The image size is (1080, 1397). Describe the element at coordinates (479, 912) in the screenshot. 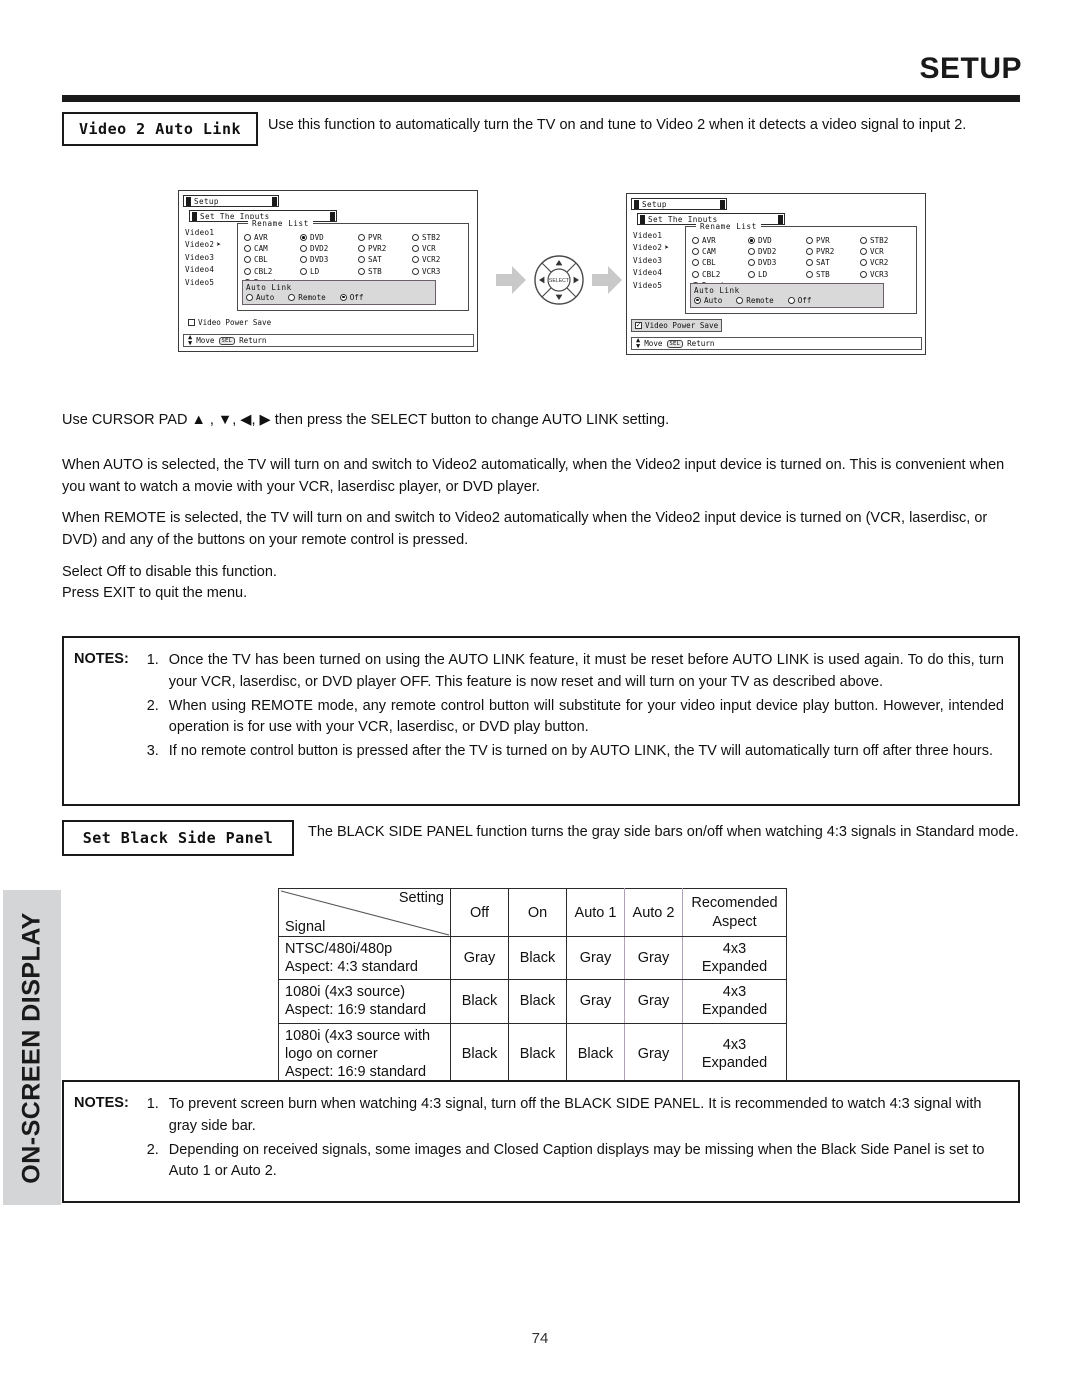

I see `column-header-off: Off` at that location.